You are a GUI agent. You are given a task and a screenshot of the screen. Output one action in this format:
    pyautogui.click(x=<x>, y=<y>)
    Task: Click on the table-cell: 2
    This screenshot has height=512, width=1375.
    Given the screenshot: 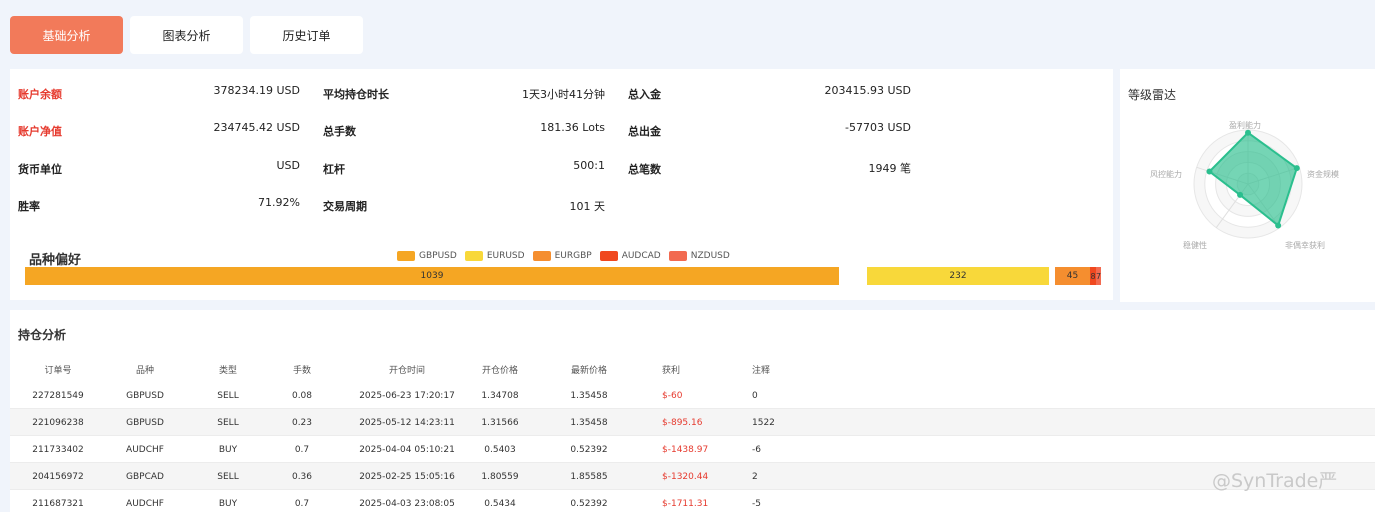 What is the action you would take?
    pyautogui.click(x=755, y=477)
    